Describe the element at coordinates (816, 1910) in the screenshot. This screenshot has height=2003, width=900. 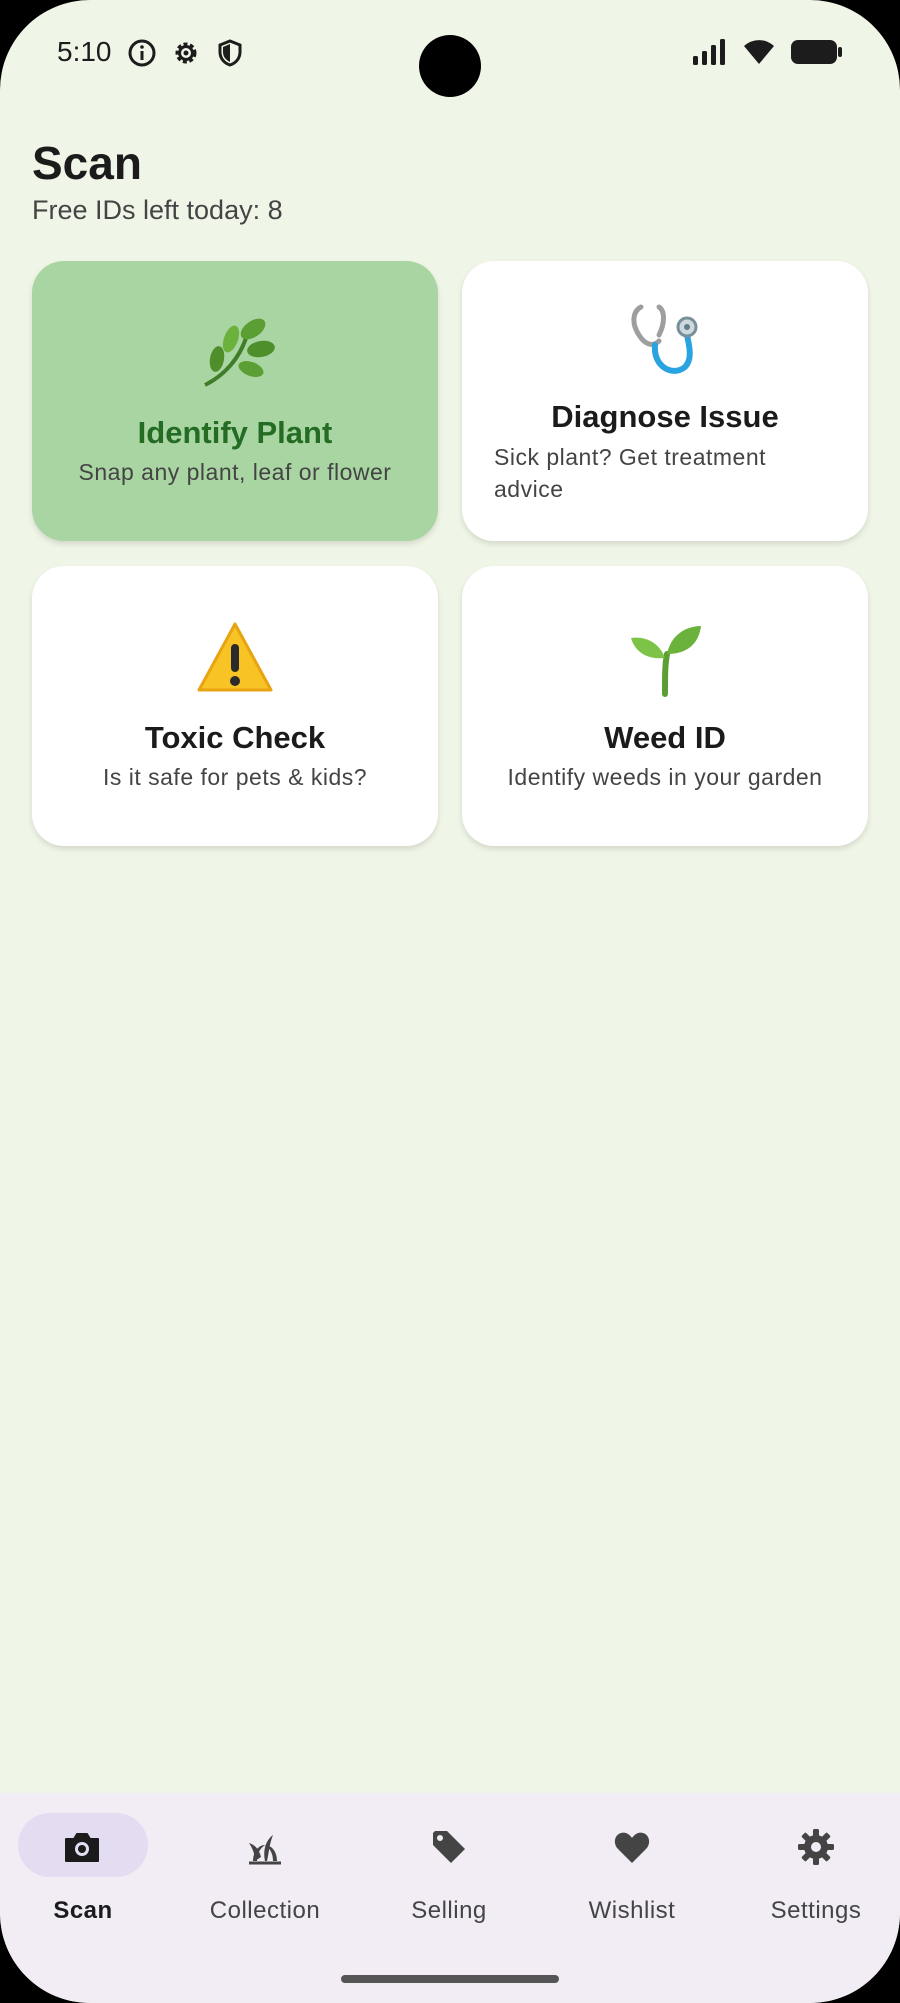
I see `nav-label: Settings` at that location.